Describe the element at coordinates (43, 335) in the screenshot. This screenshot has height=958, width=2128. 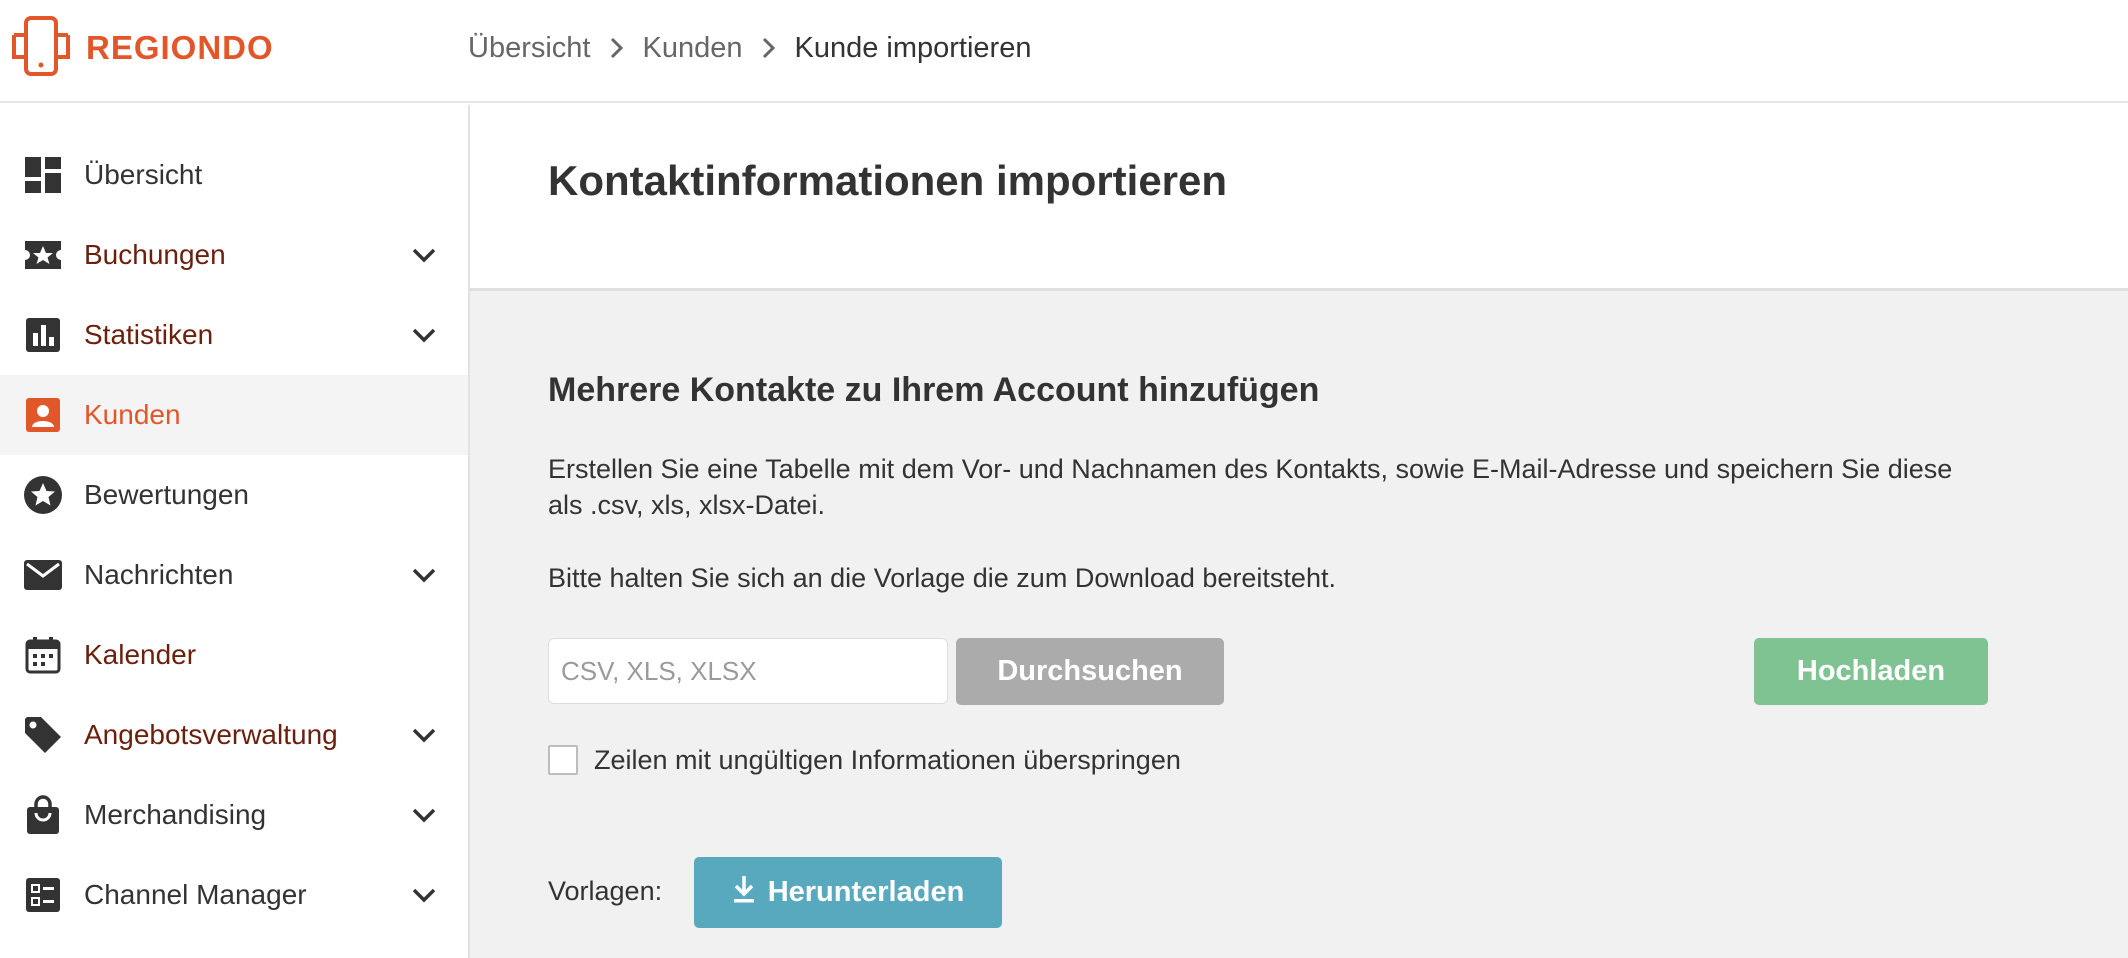
I see `bar-chart-icon` at that location.